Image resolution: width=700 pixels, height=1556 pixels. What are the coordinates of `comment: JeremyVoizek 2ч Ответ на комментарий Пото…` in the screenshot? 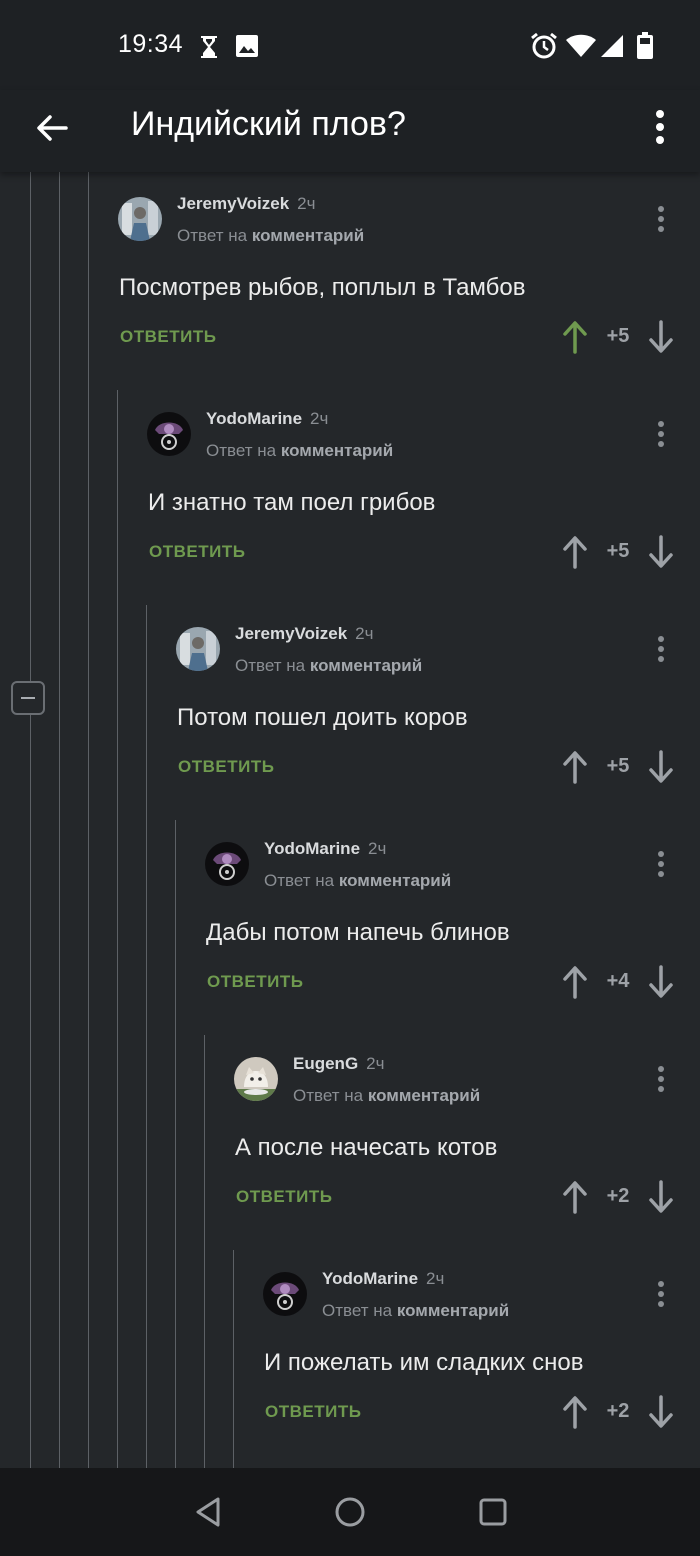 It's located at (438, 709).